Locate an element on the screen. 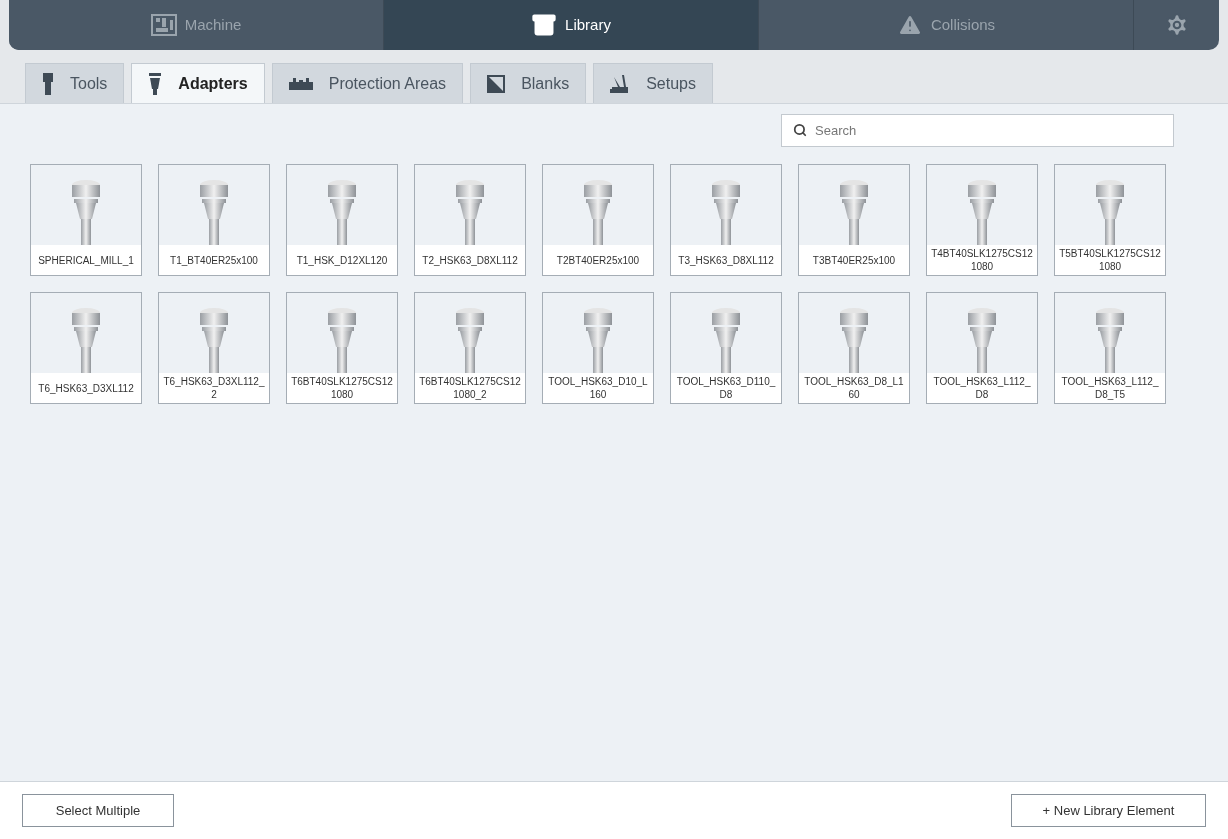 The height and width of the screenshot is (839, 1228). item-label: T6_HSK63_D3XL112 is located at coordinates (86, 388).